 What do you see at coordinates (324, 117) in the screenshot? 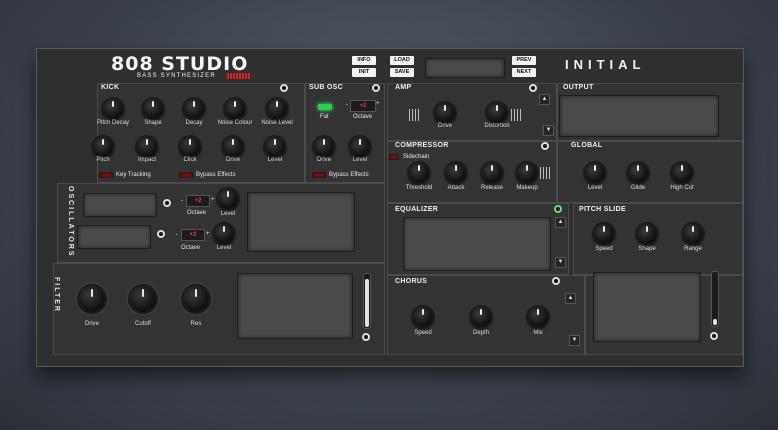
I see `fat-label: Fat` at bounding box center [324, 117].